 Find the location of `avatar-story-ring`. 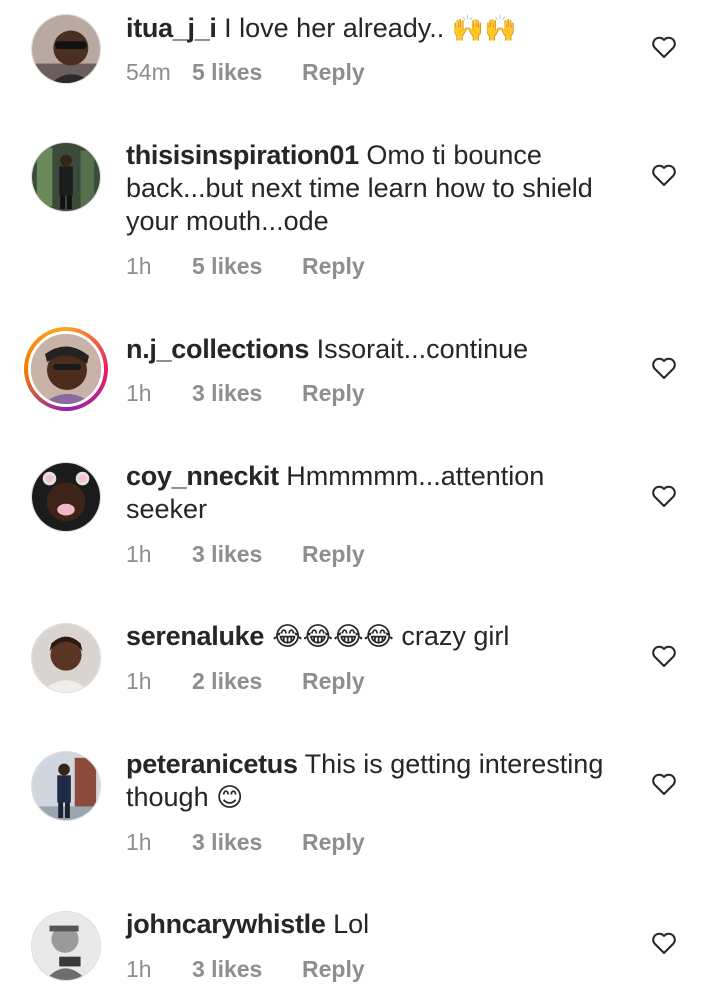

avatar-story-ring is located at coordinates (66, 369).